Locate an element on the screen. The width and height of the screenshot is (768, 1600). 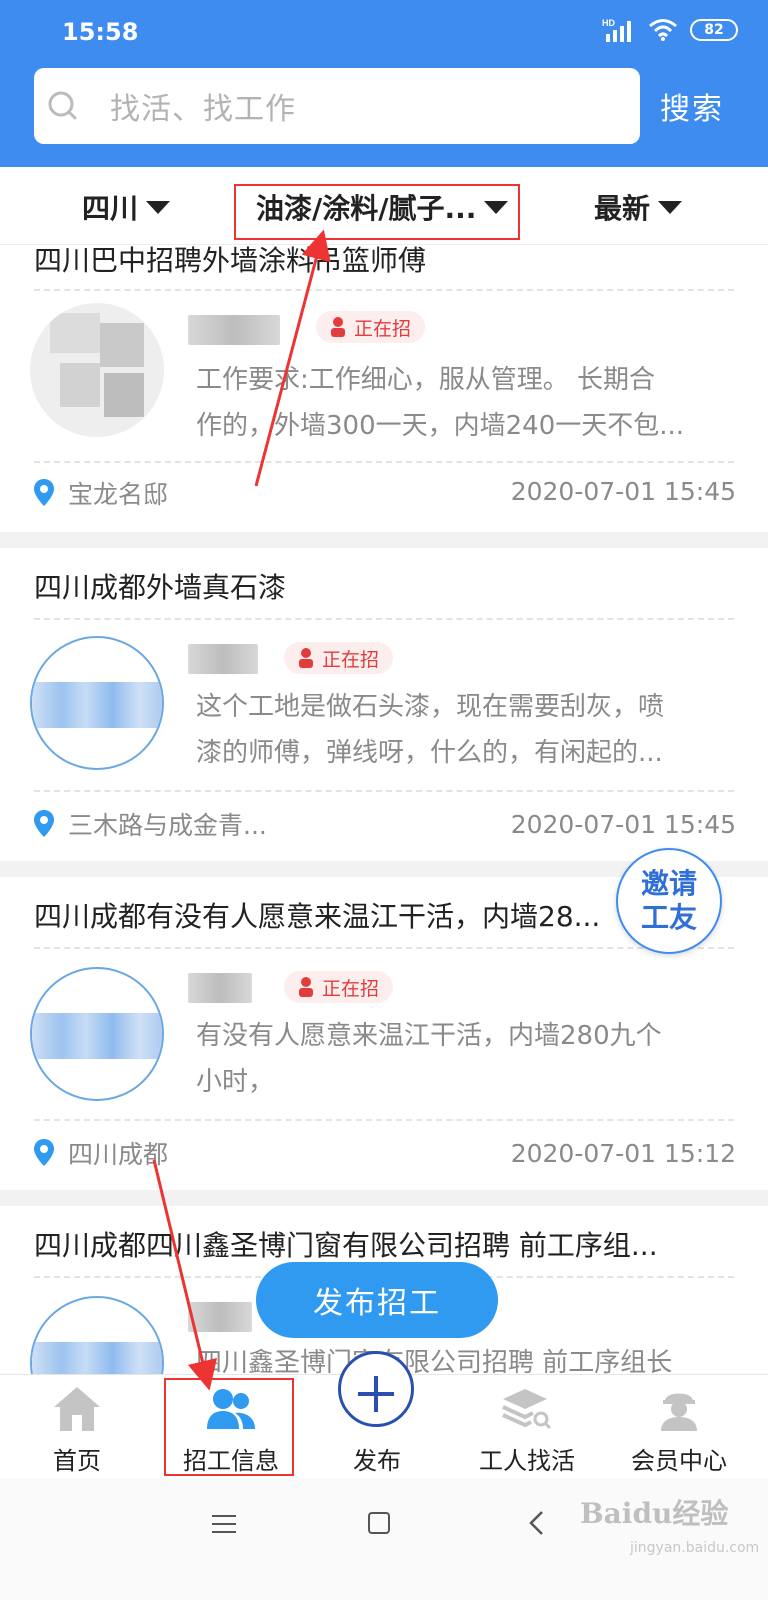
baidu-watermark: Baidu经验 is located at coordinates (654, 1513).